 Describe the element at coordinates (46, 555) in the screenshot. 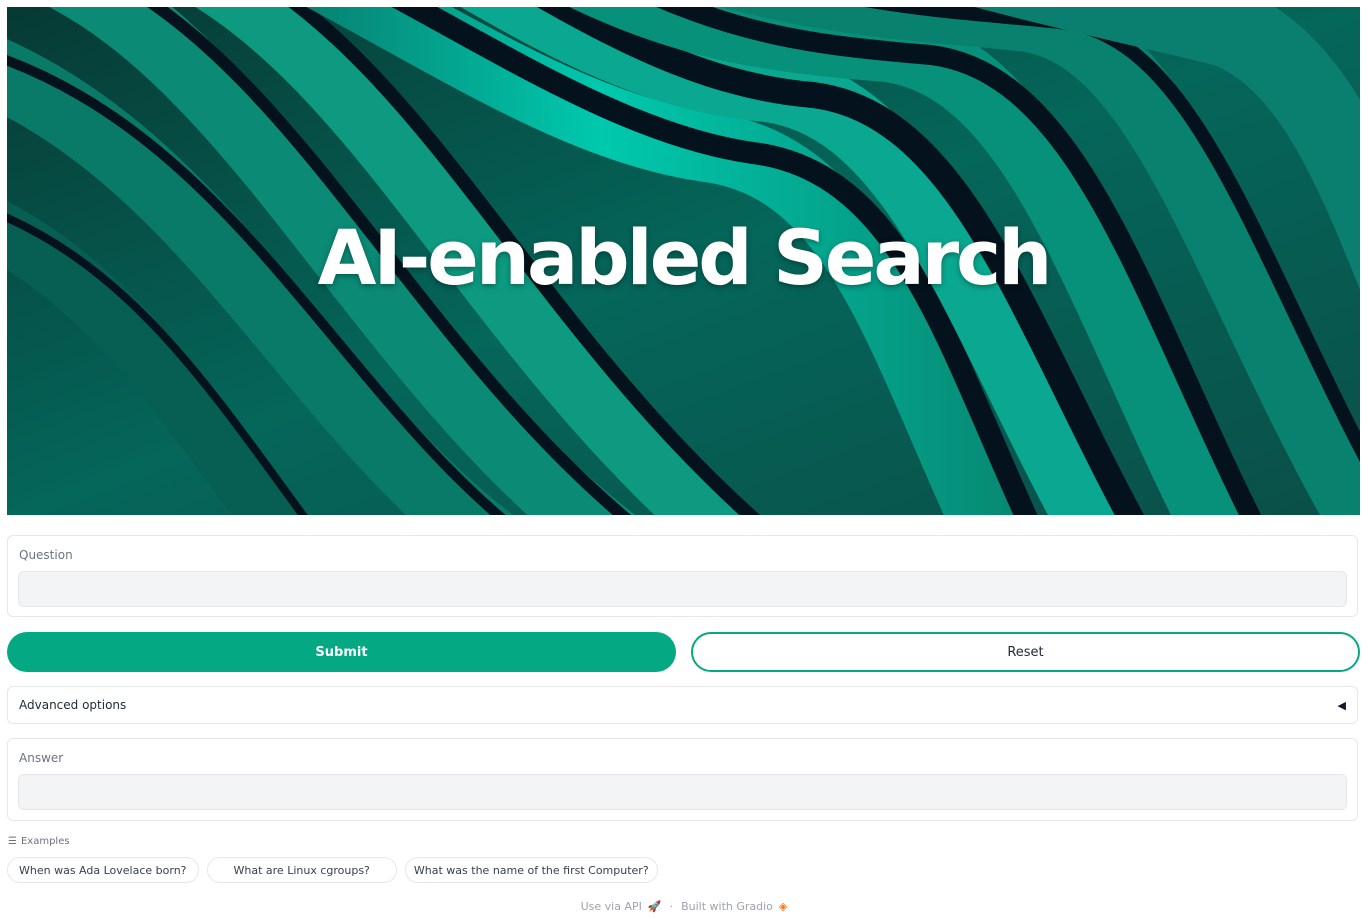

I see `question-label: Question` at that location.